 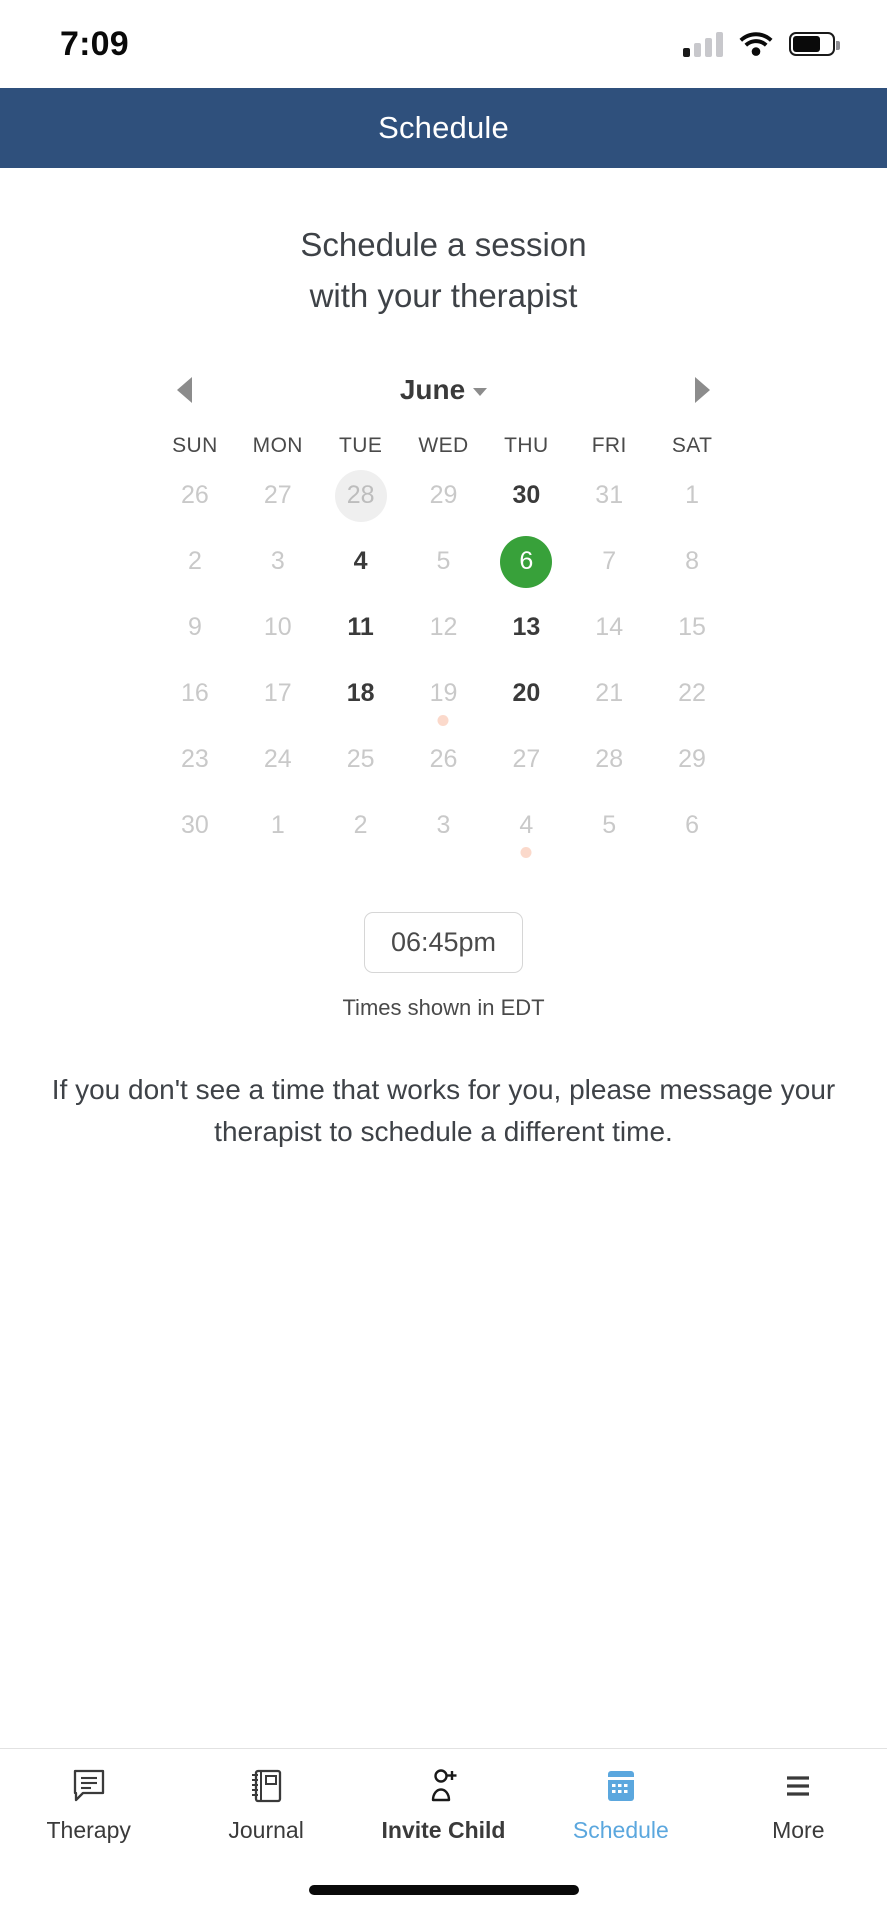 I want to click on status-bar: 7:09, so click(x=443, y=44).